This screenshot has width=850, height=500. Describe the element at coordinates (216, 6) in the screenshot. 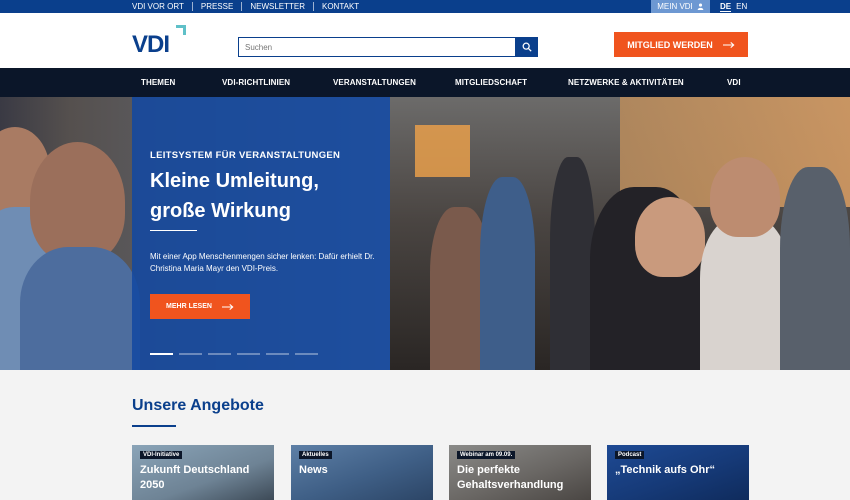

I see `link-presse: PRESSE` at that location.